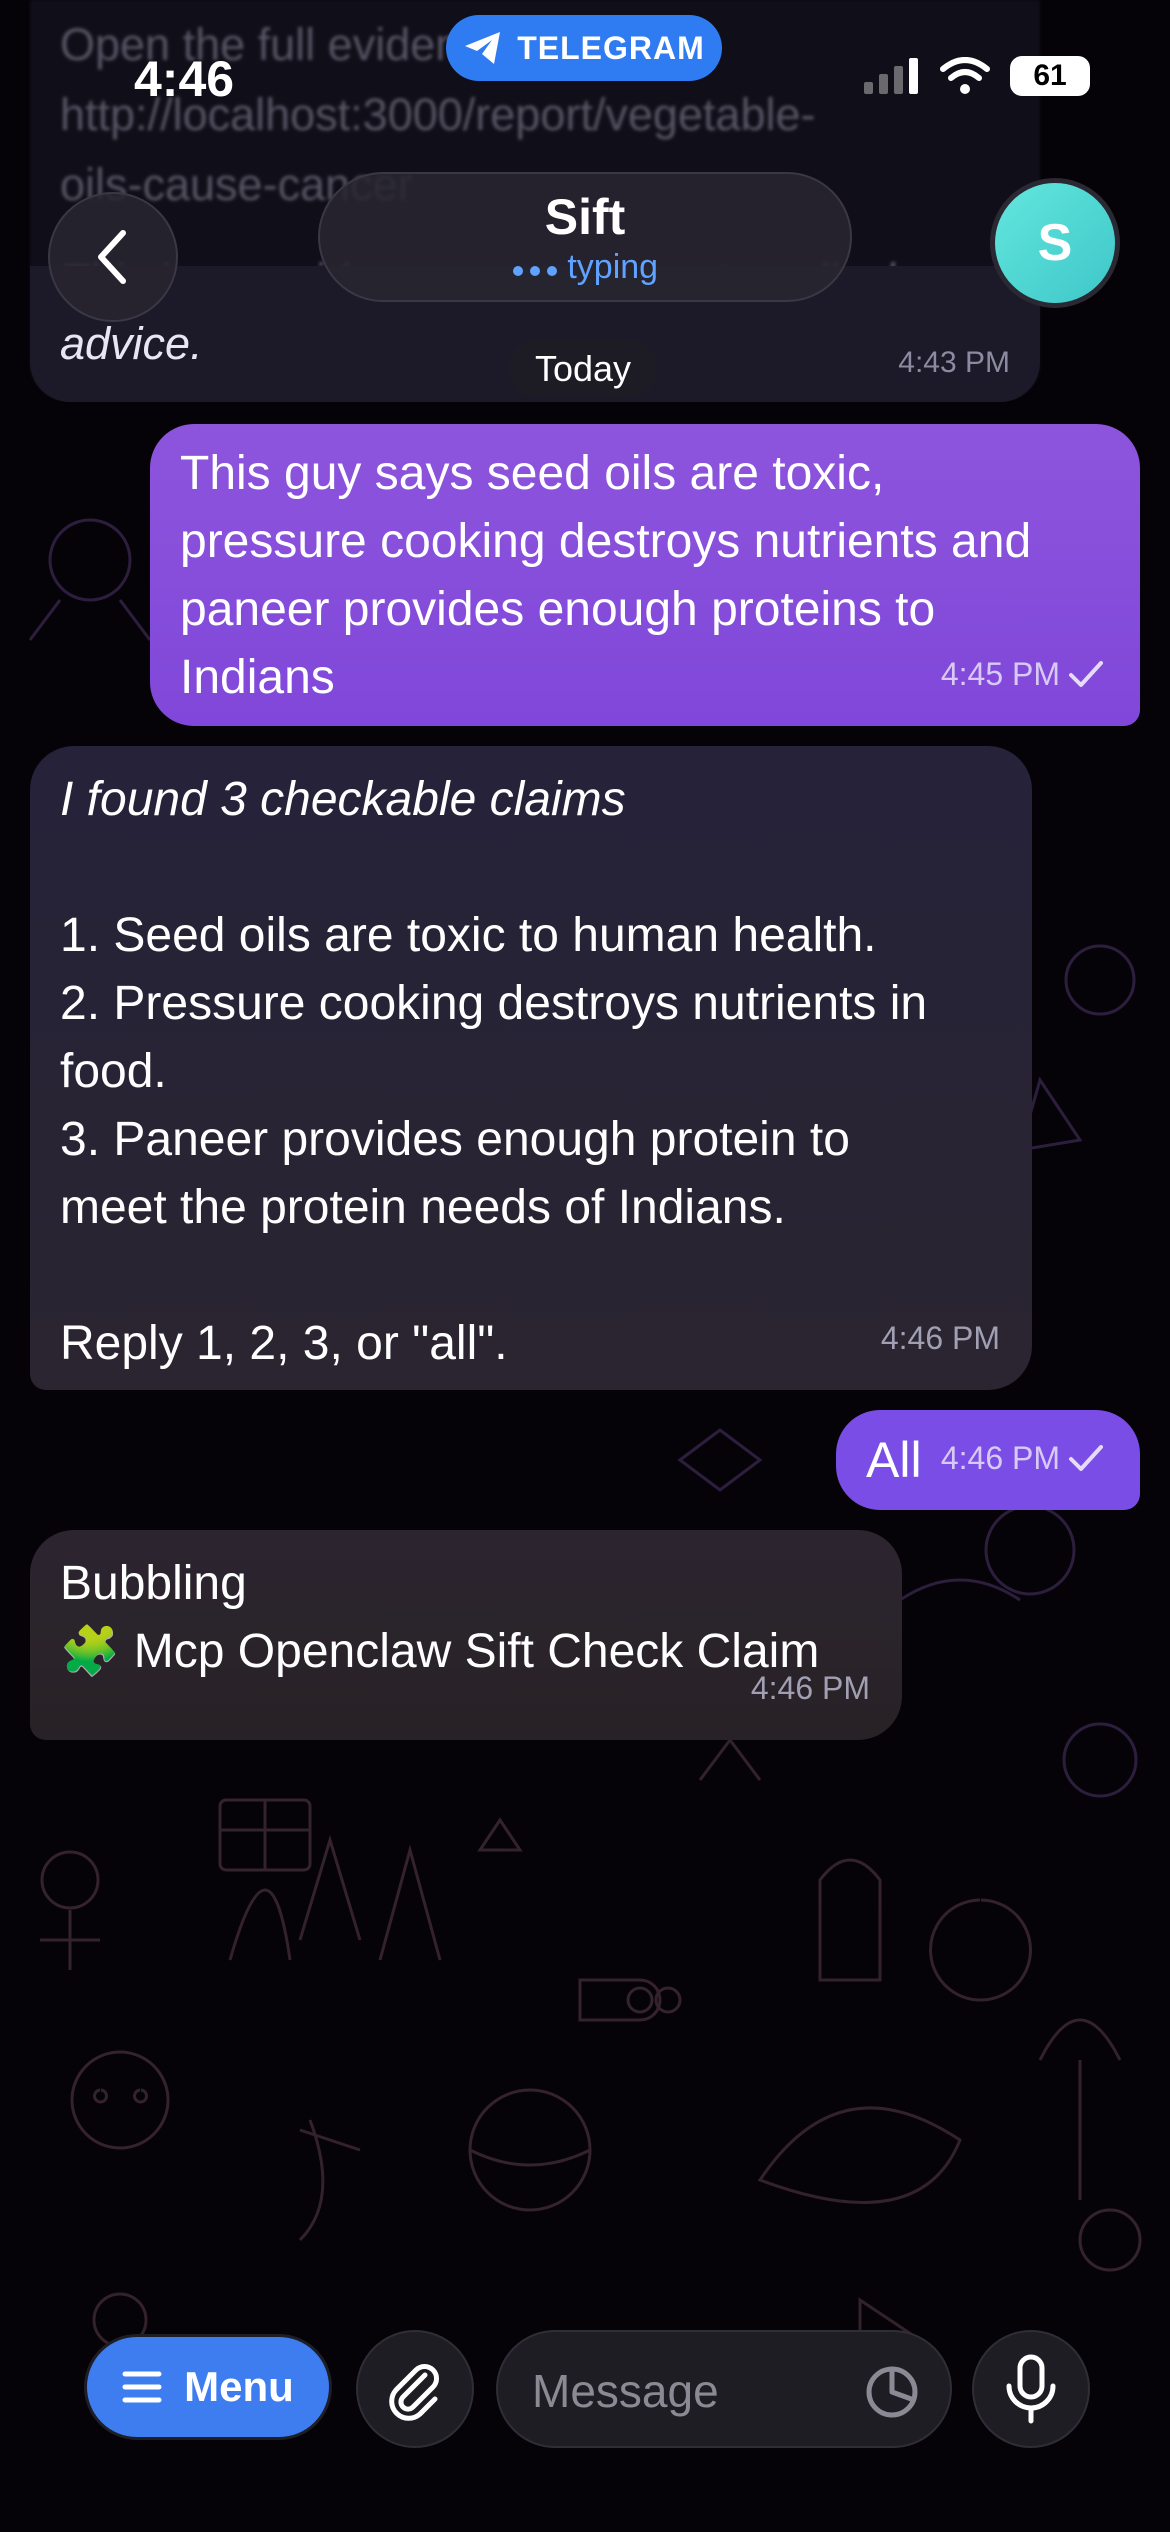  I want to click on claim-line: meet the protein needs of Indians., so click(423, 1207).